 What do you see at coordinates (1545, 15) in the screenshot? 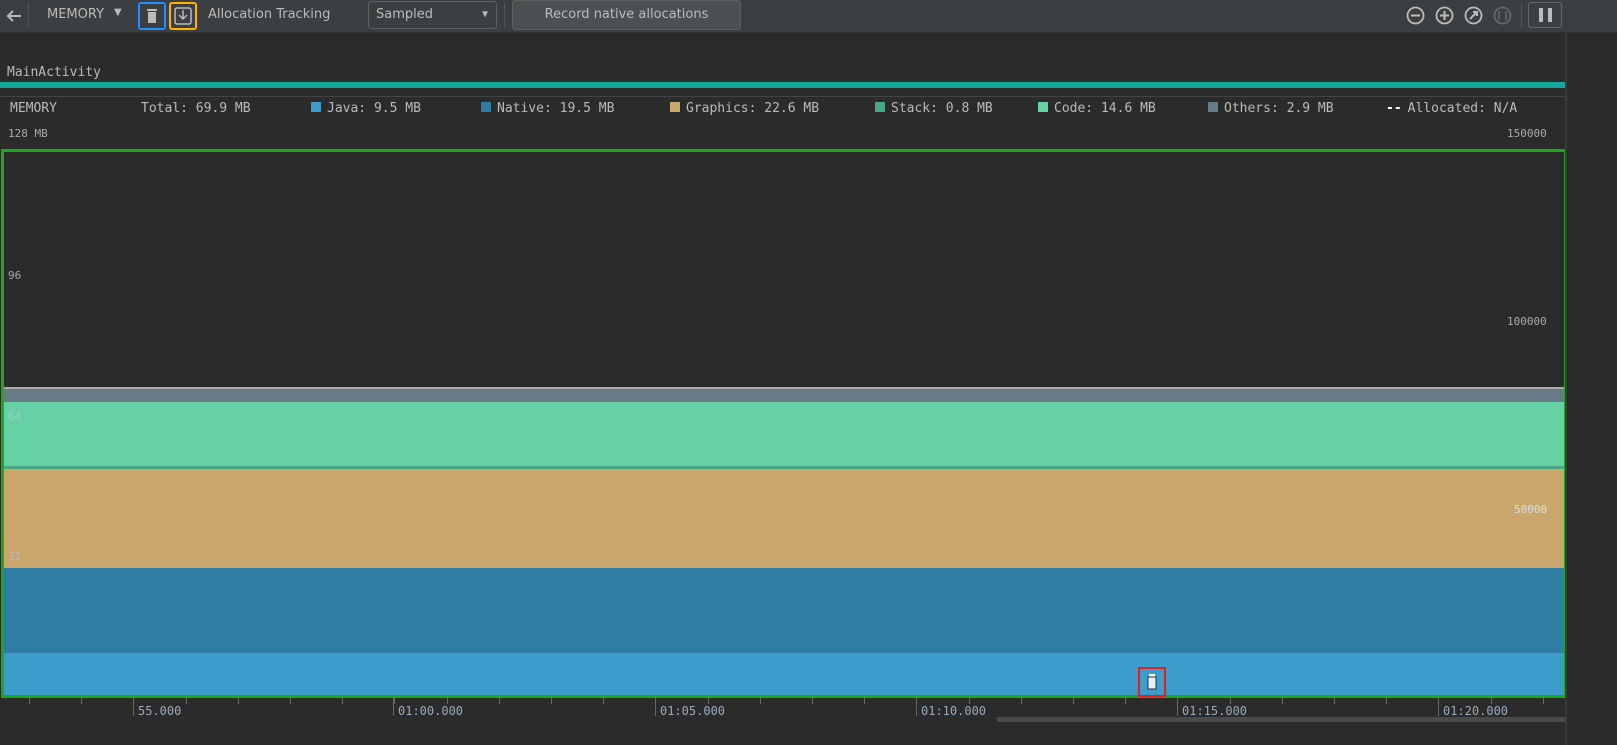
I see `pause-button` at bounding box center [1545, 15].